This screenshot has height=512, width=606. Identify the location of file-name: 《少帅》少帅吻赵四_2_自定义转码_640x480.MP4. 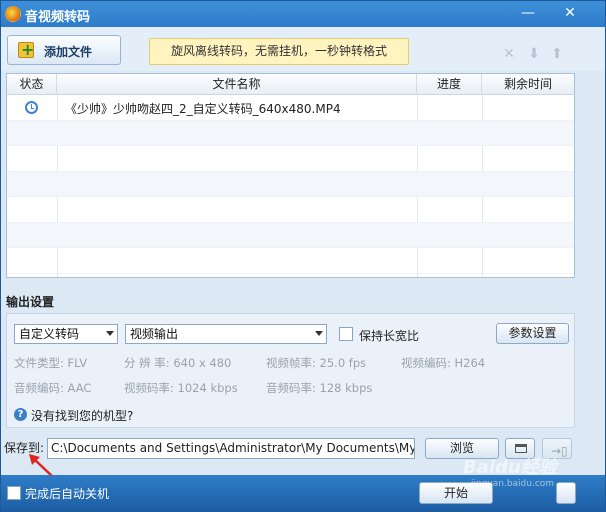
(203, 109).